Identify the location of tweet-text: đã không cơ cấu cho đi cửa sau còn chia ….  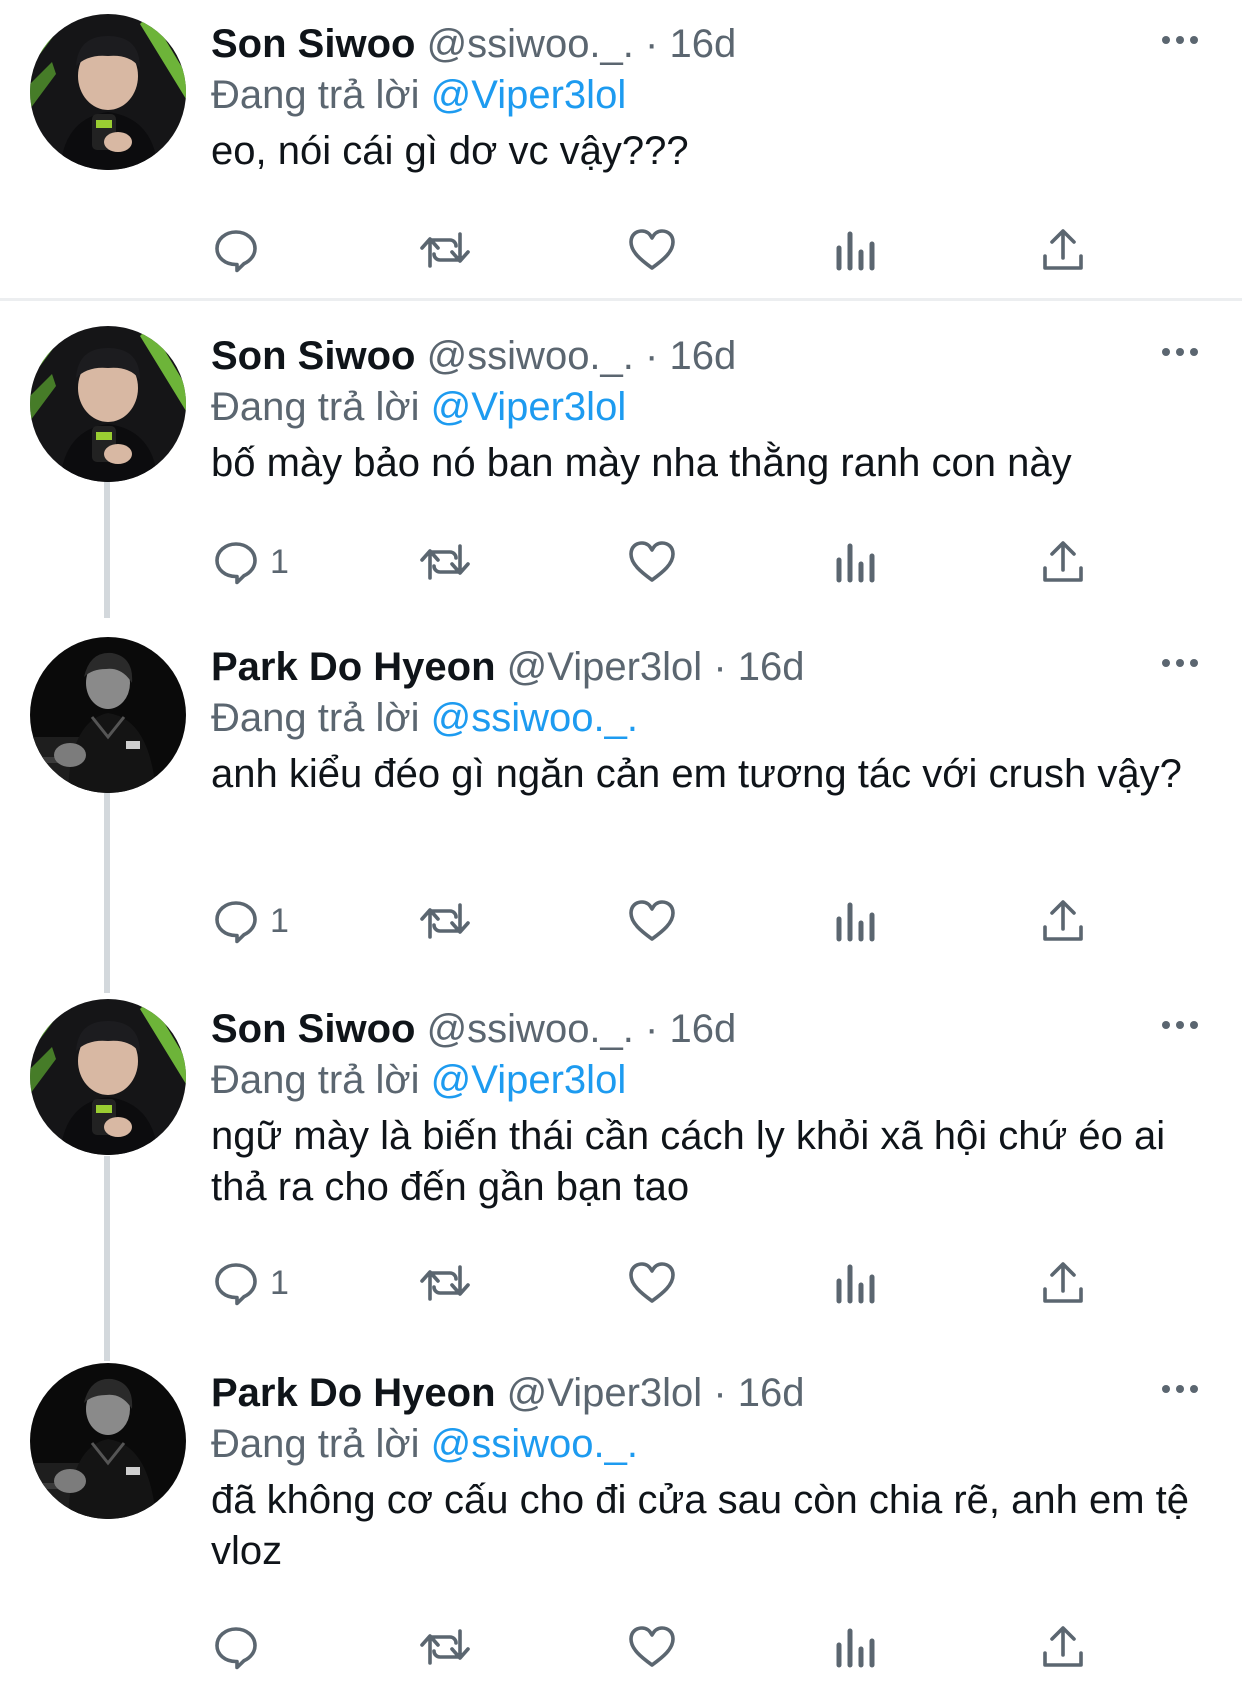
(700, 1525).